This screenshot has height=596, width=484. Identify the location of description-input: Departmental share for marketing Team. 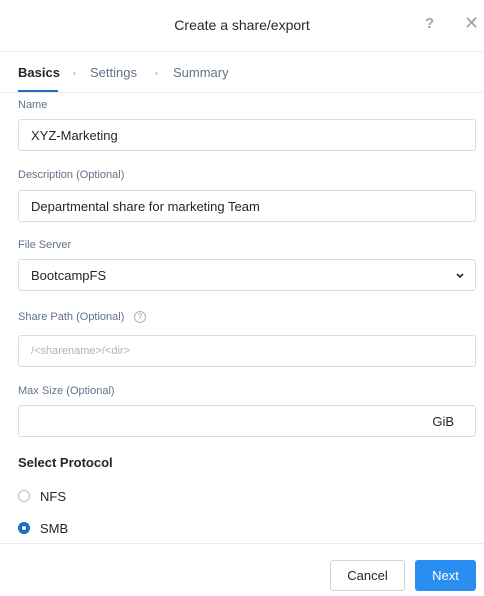
(247, 206).